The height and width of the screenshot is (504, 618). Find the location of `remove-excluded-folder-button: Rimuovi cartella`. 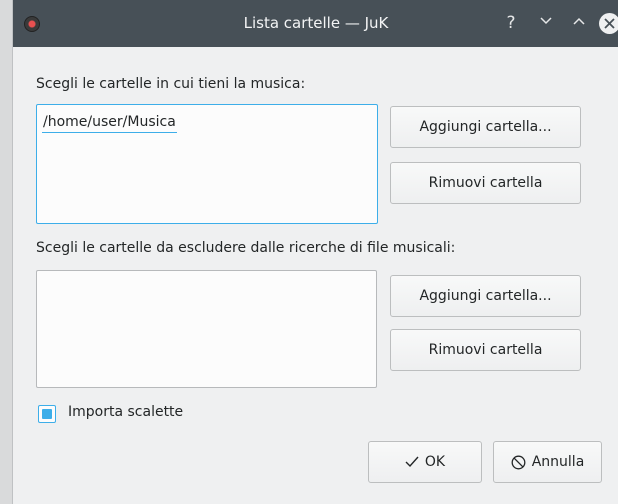

remove-excluded-folder-button: Rimuovi cartella is located at coordinates (485, 350).